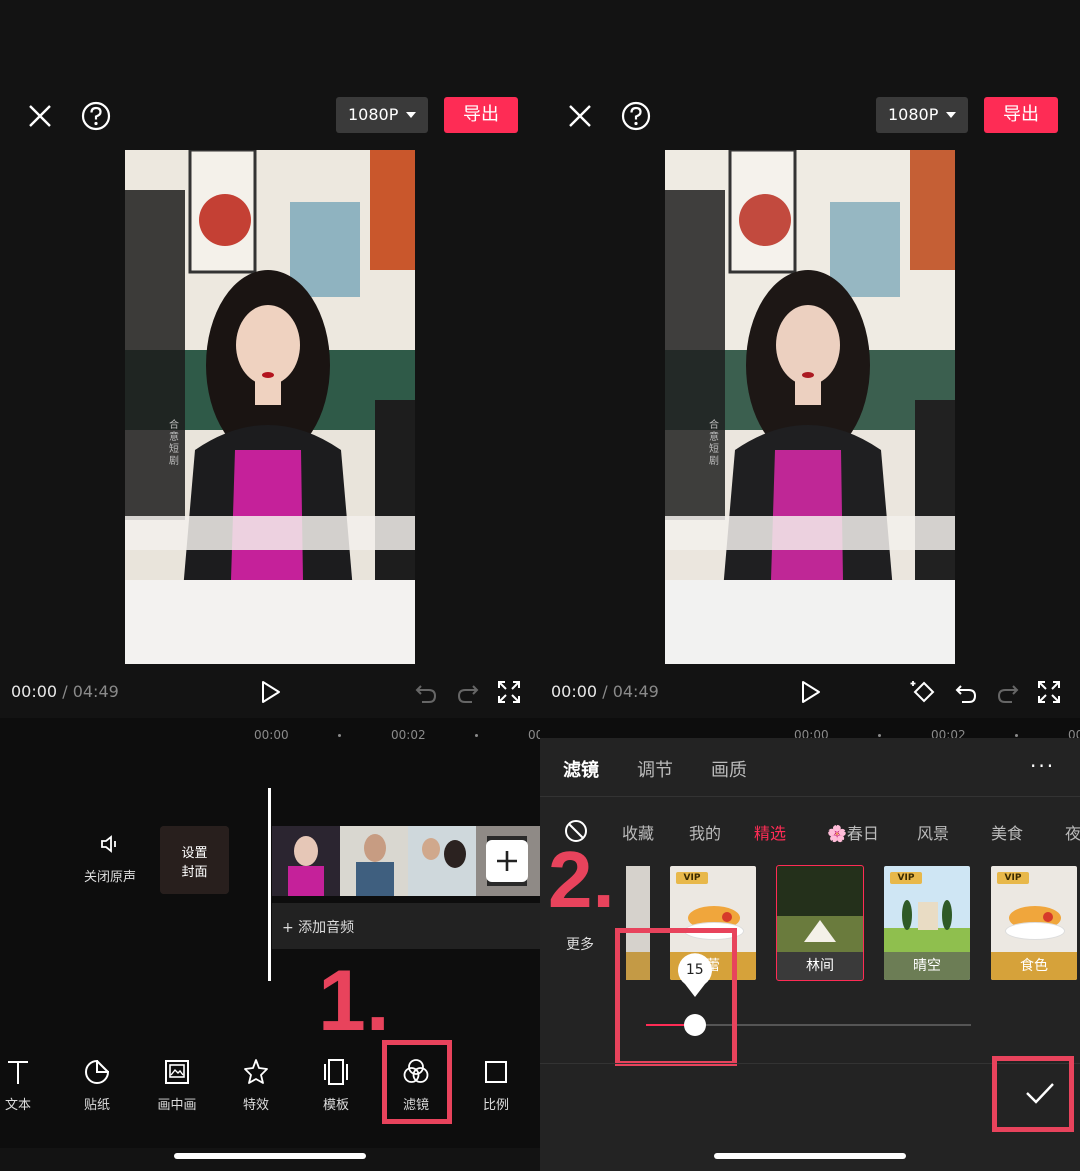  Describe the element at coordinates (1072, 832) in the screenshot. I see `category-night: 夜` at that location.